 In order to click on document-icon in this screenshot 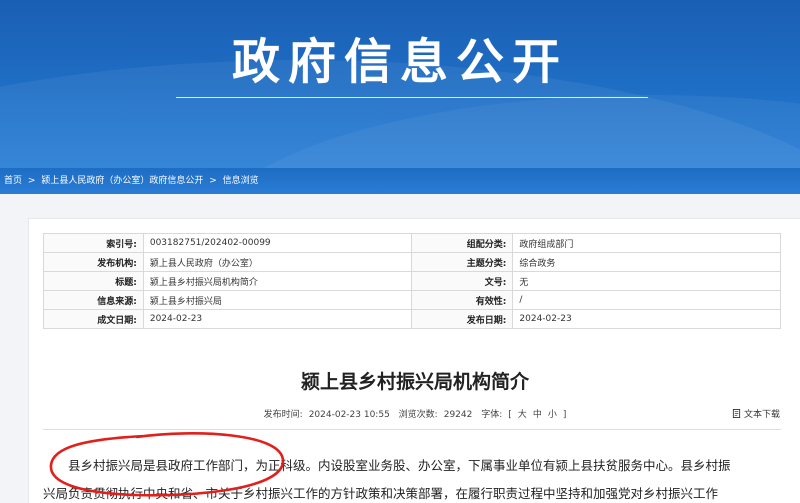, I will do `click(736, 413)`.